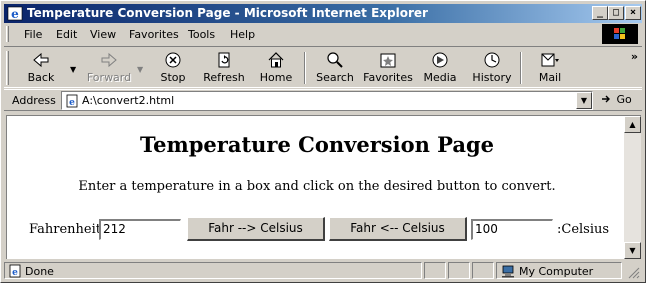 This screenshot has height=283, width=646. I want to click on mail-icon, so click(550, 60).